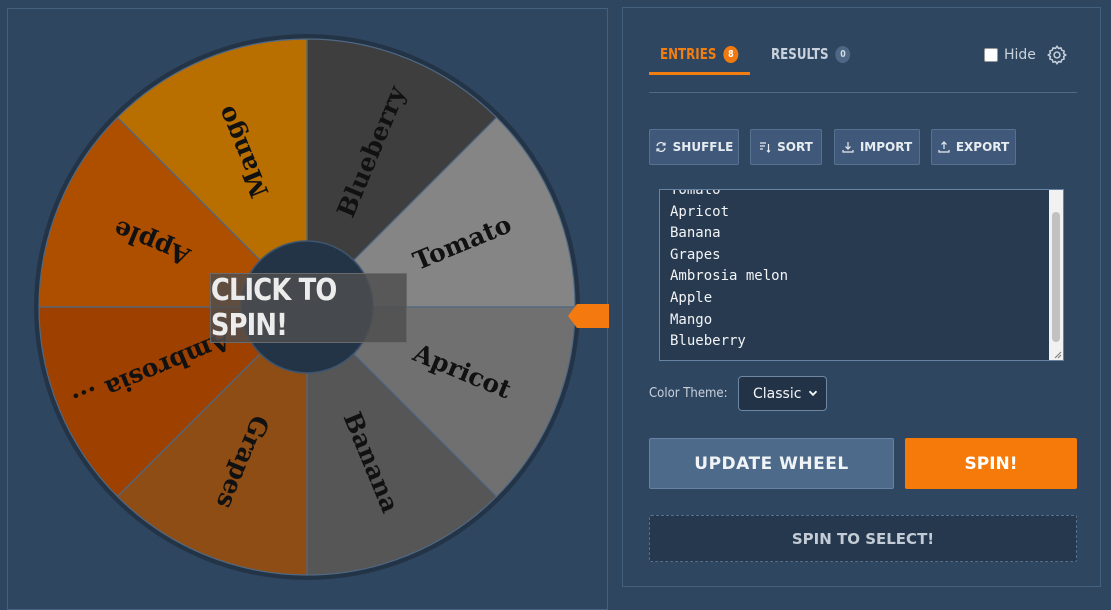 This screenshot has width=1111, height=610. What do you see at coordinates (699, 73) in the screenshot?
I see `active-tab-indicator` at bounding box center [699, 73].